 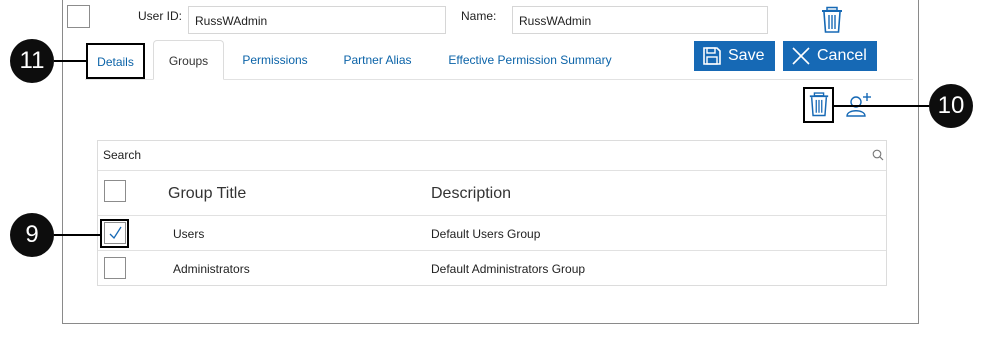 What do you see at coordinates (508, 269) in the screenshot?
I see `description-cell: Default Administrators Group` at bounding box center [508, 269].